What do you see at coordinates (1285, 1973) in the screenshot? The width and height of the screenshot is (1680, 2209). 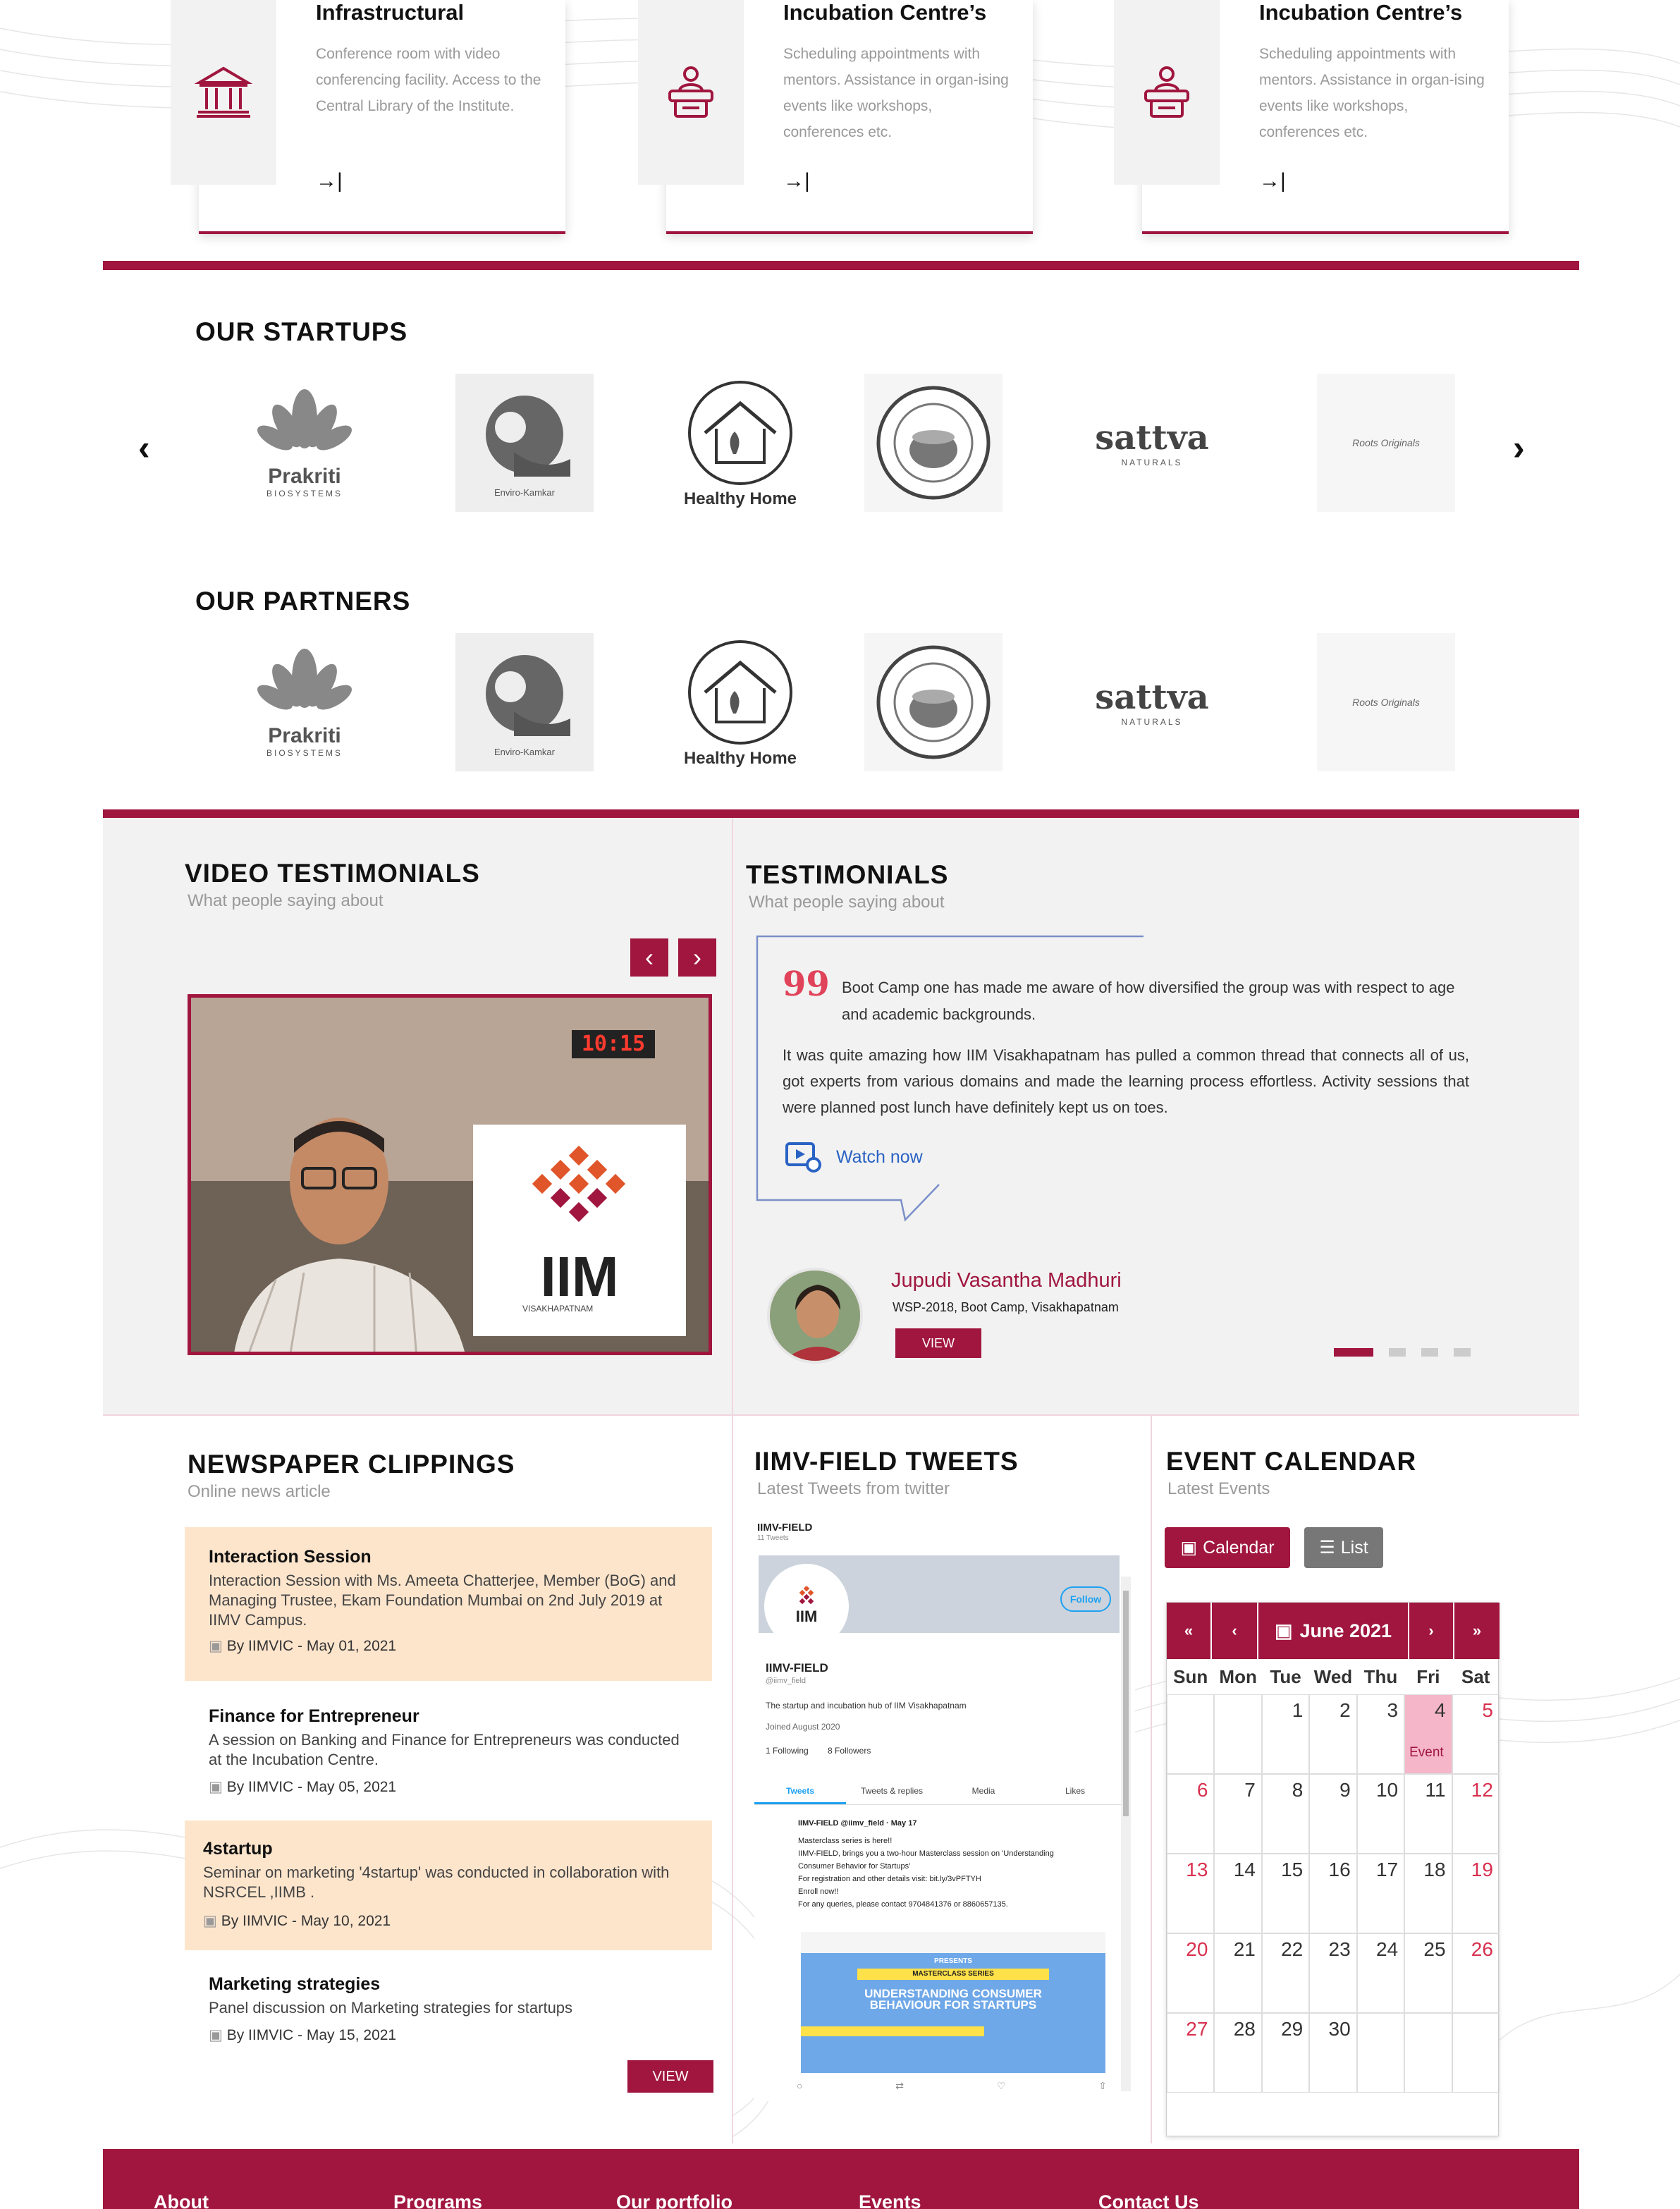 I see `calendar-day: 22` at bounding box center [1285, 1973].